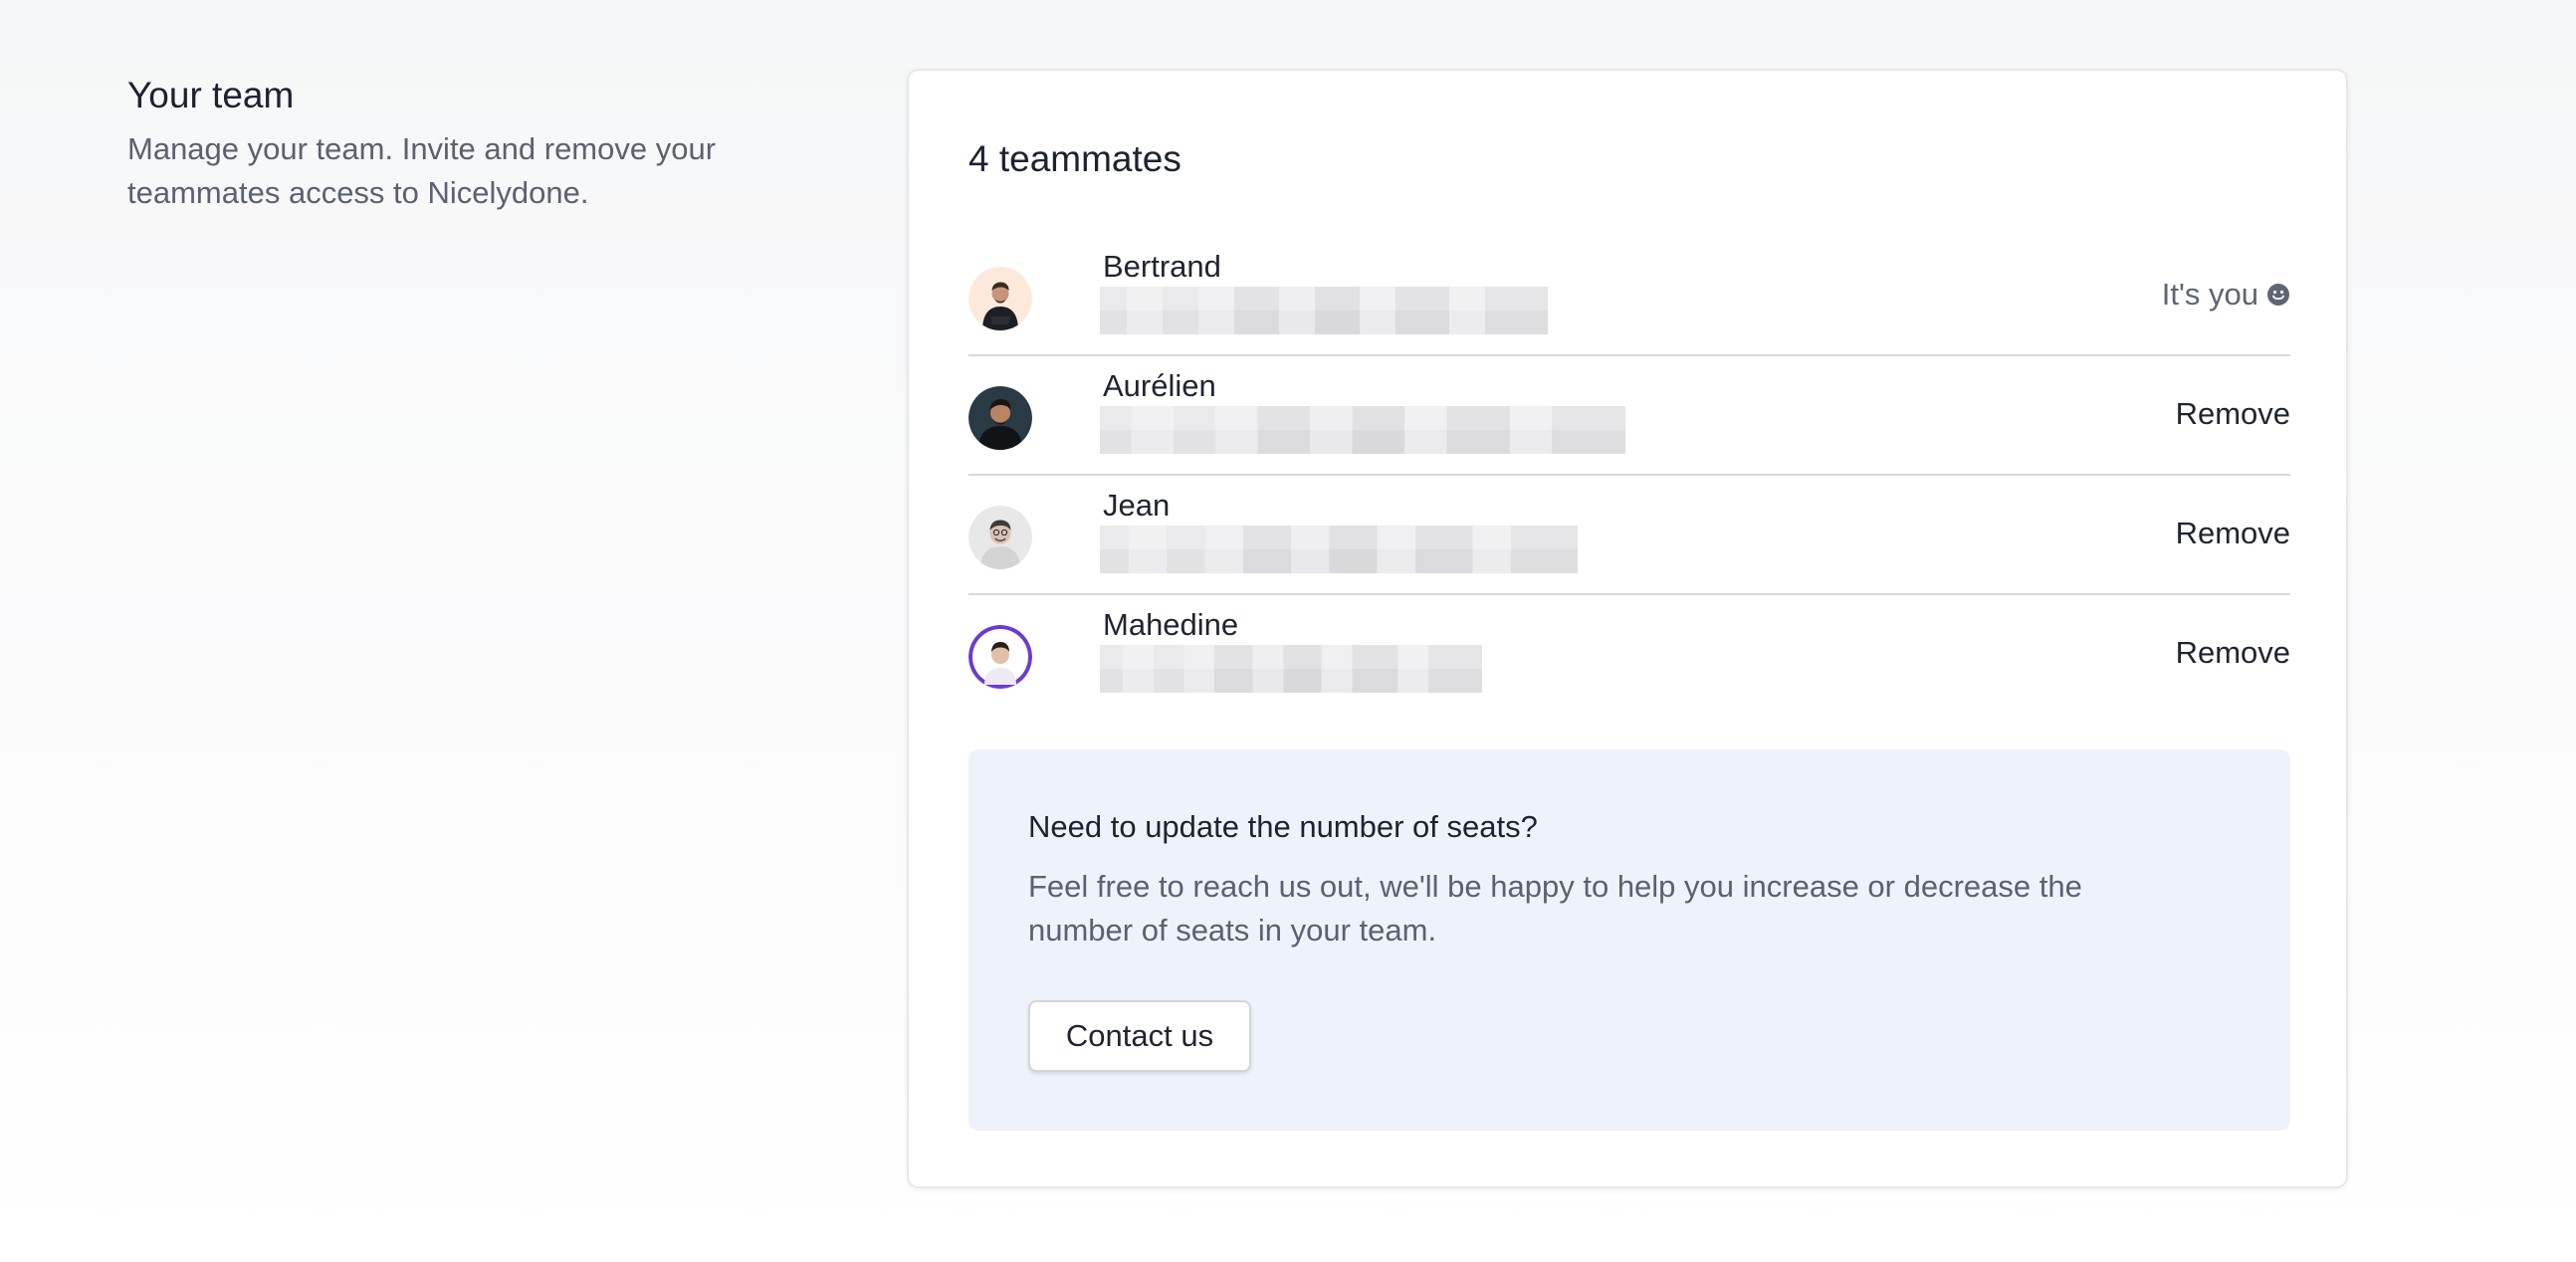 This screenshot has width=2576, height=1262. Describe the element at coordinates (1139, 1036) in the screenshot. I see `contact-us-button: Contact us` at that location.